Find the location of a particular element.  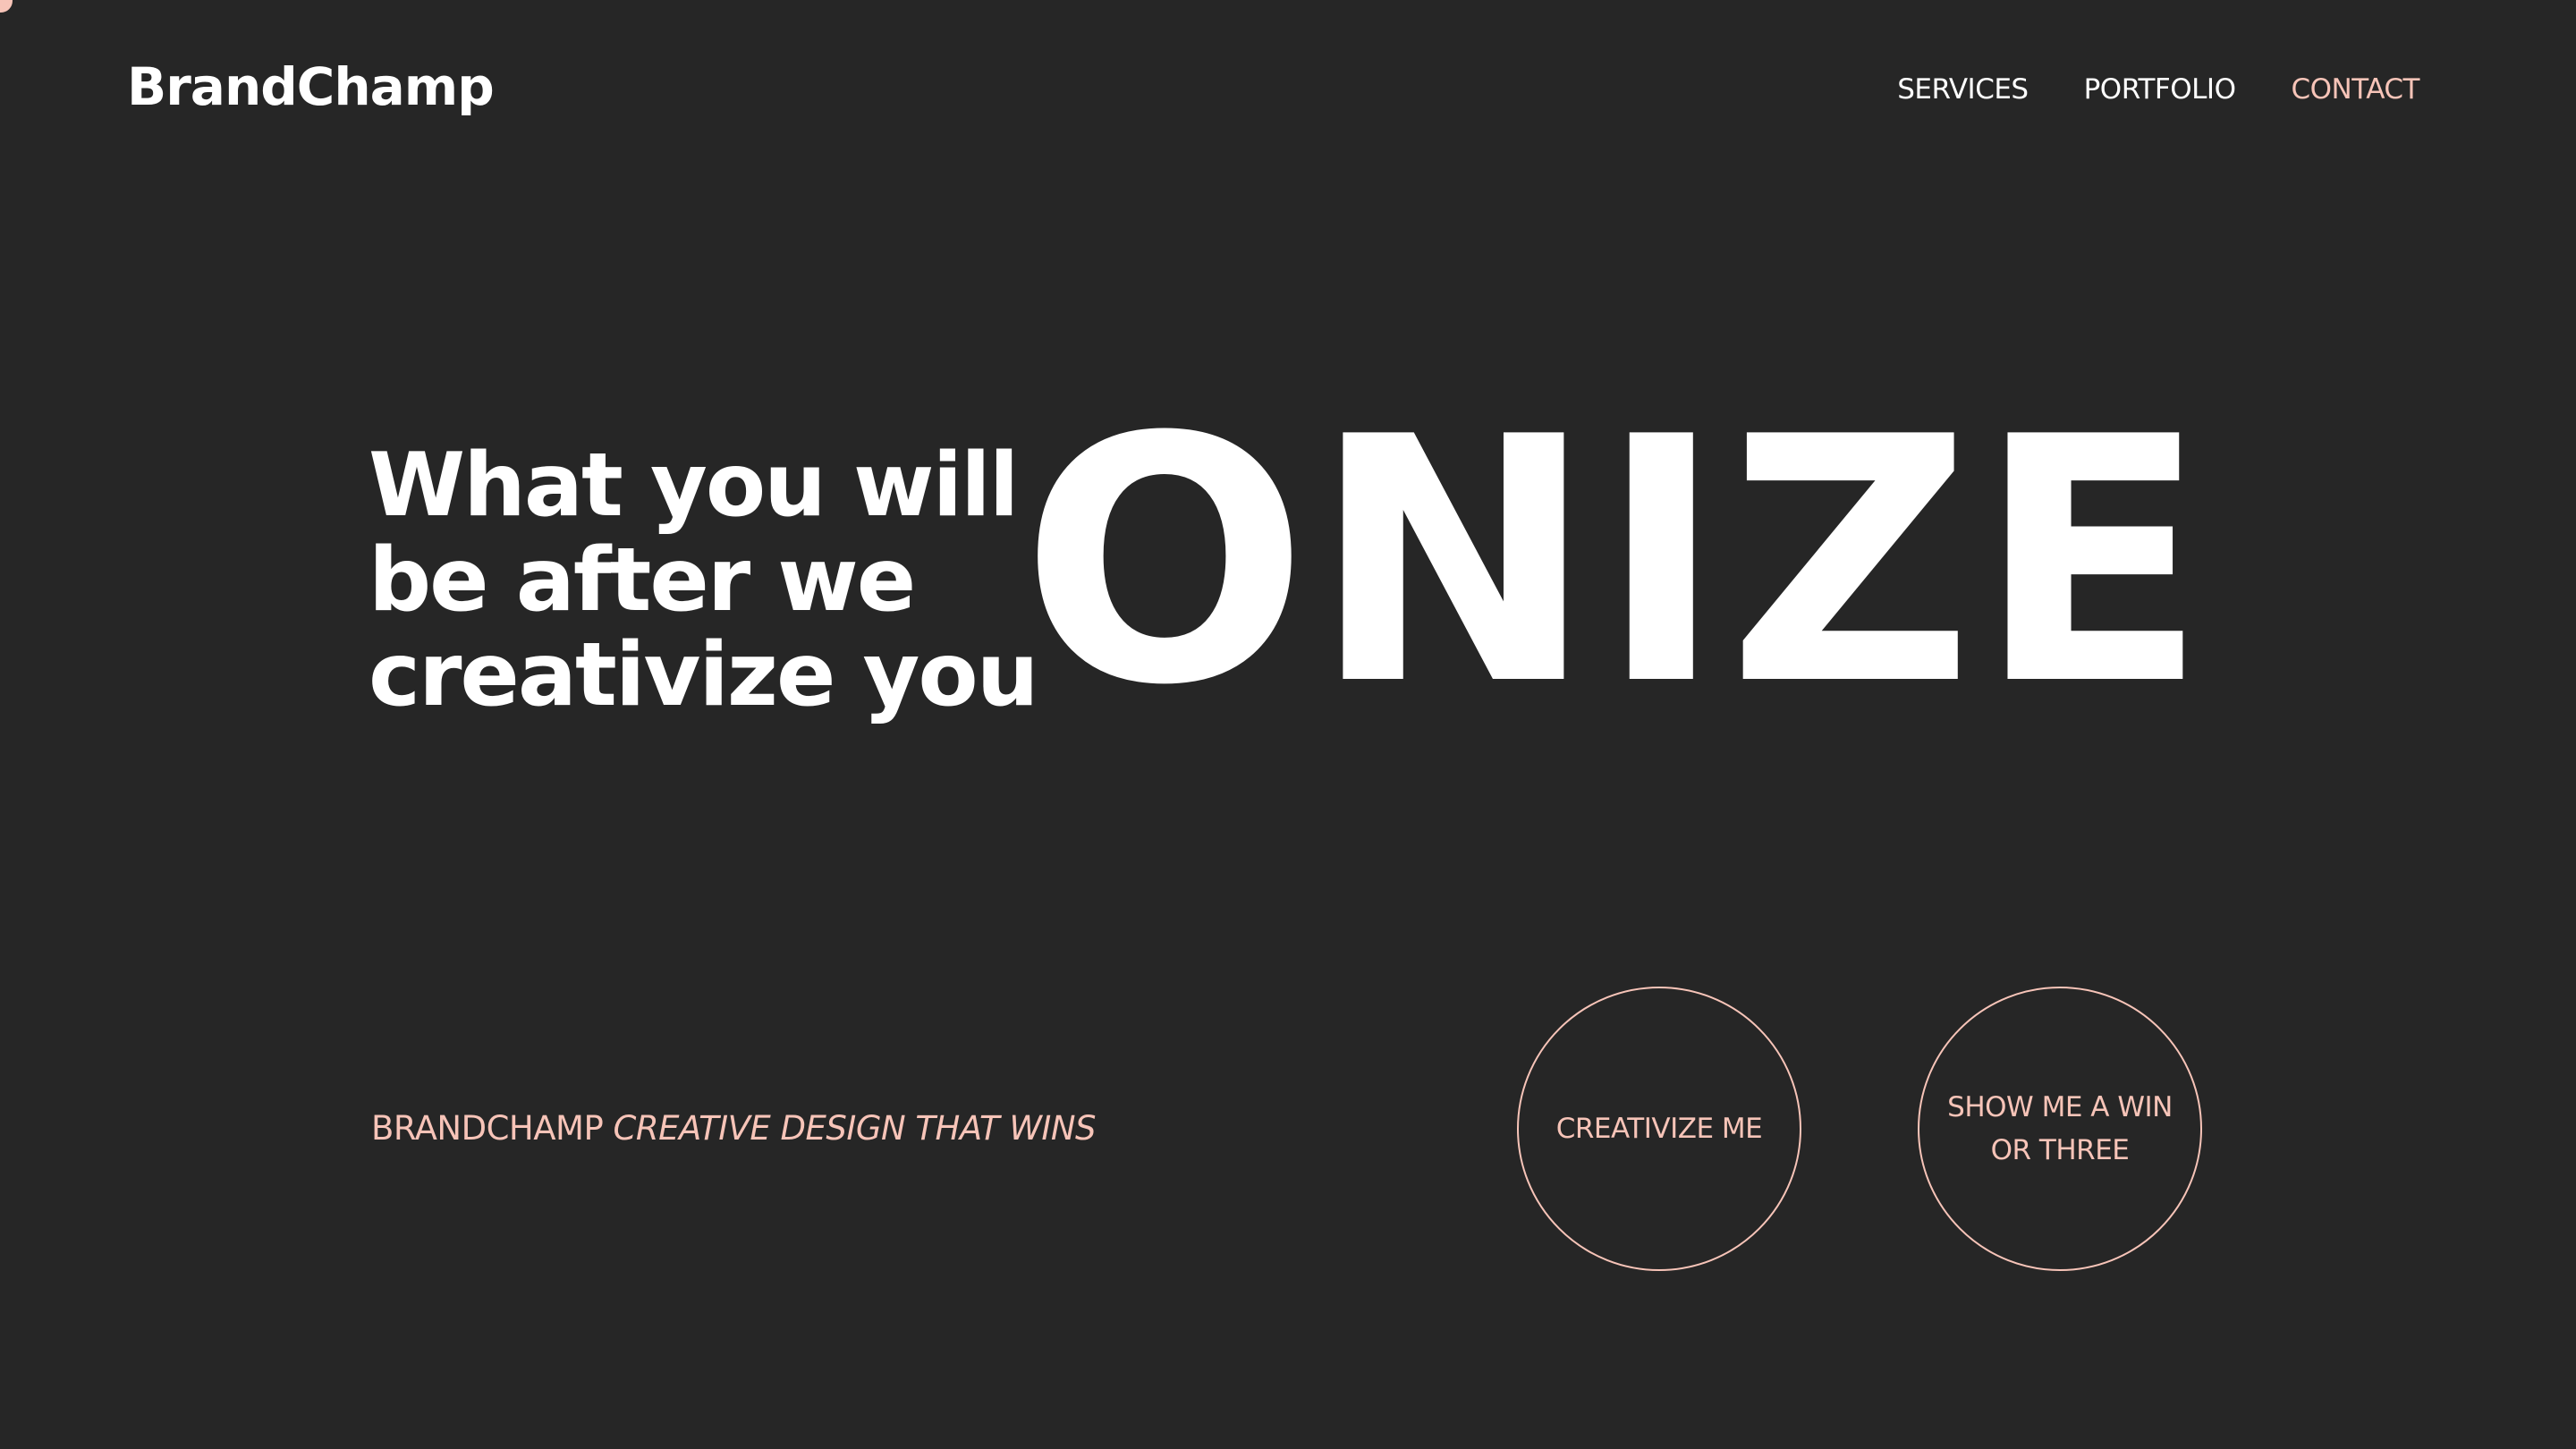

animated-big-word: PIONIZE is located at coordinates (1620, 563).